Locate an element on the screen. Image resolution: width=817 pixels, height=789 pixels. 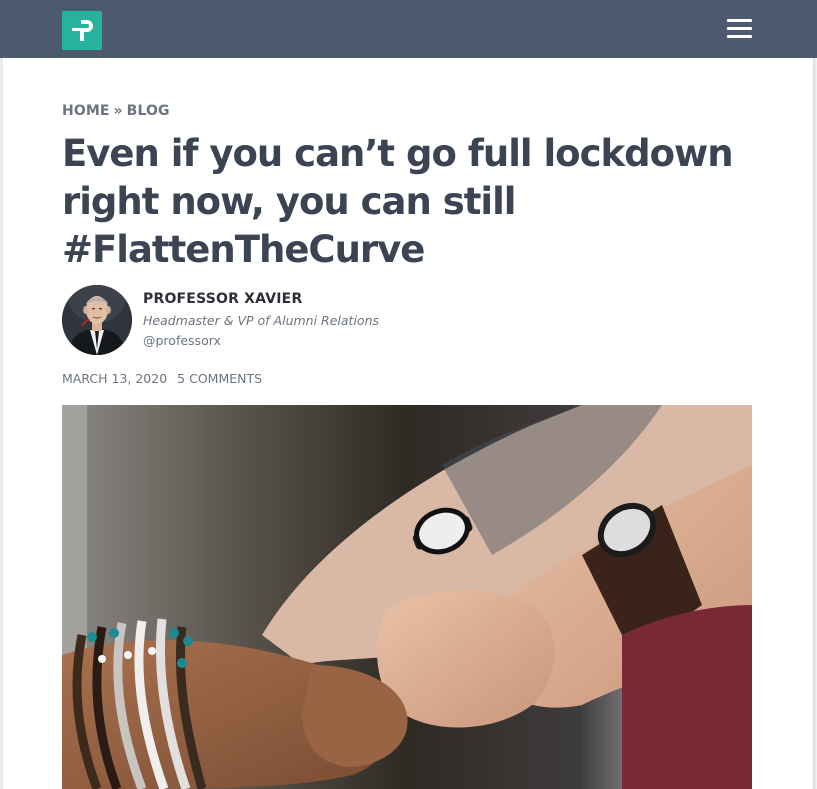
author-role: Headmaster & VP of Alumni Relations is located at coordinates (261, 320).